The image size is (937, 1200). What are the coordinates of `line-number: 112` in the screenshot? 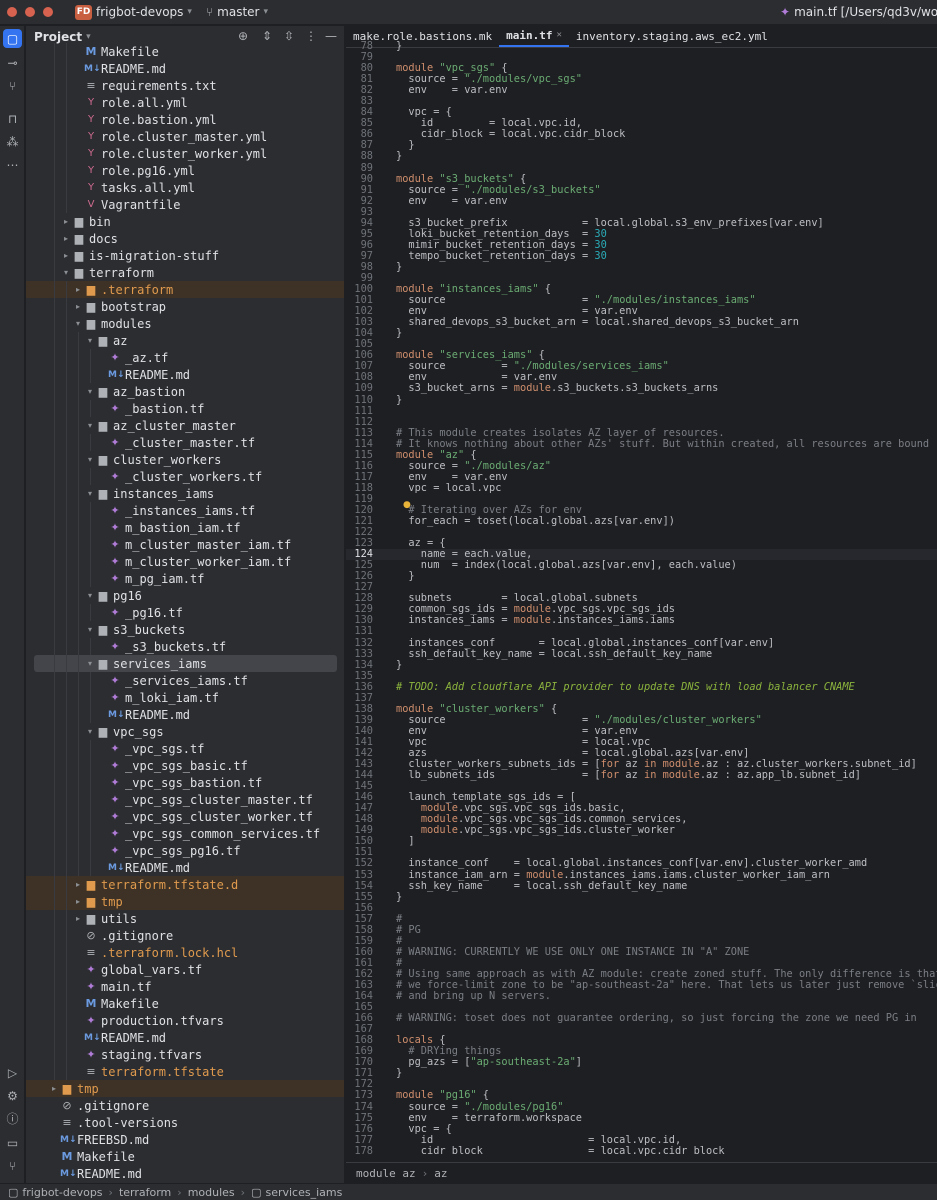 It's located at (359, 422).